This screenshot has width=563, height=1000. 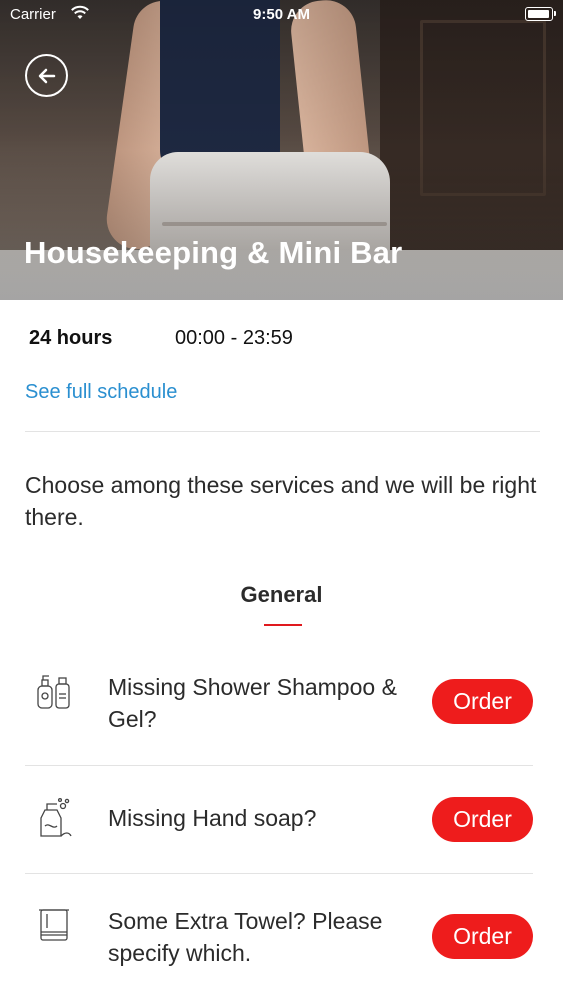 I want to click on status-time: 9:50 AM, so click(x=281, y=14).